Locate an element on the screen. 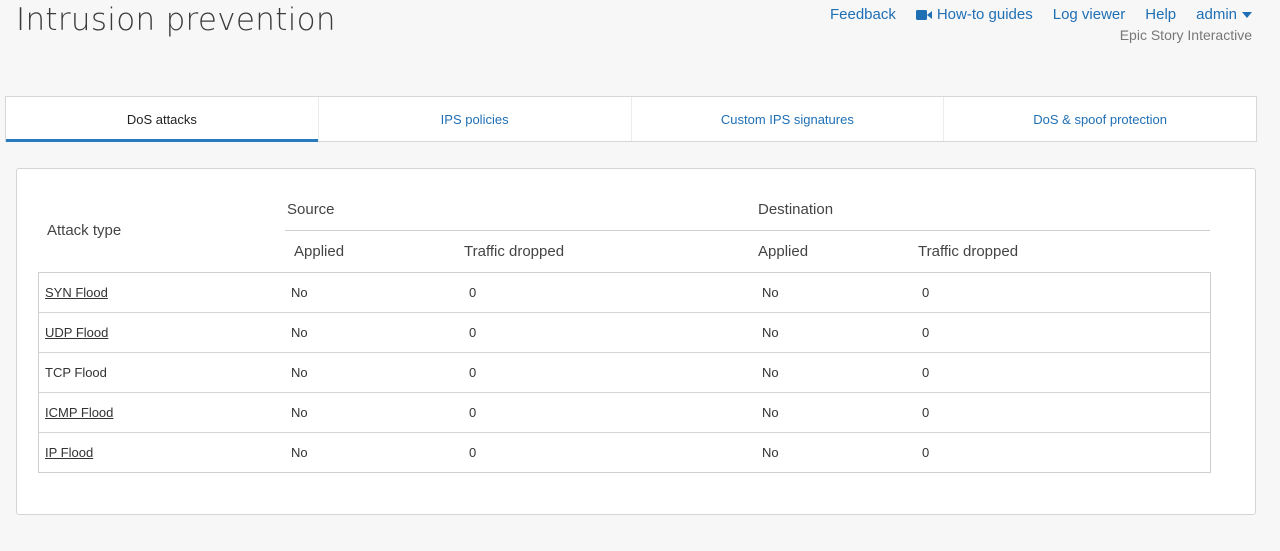 This screenshot has height=551, width=1280. admin-label: admin is located at coordinates (1216, 14).